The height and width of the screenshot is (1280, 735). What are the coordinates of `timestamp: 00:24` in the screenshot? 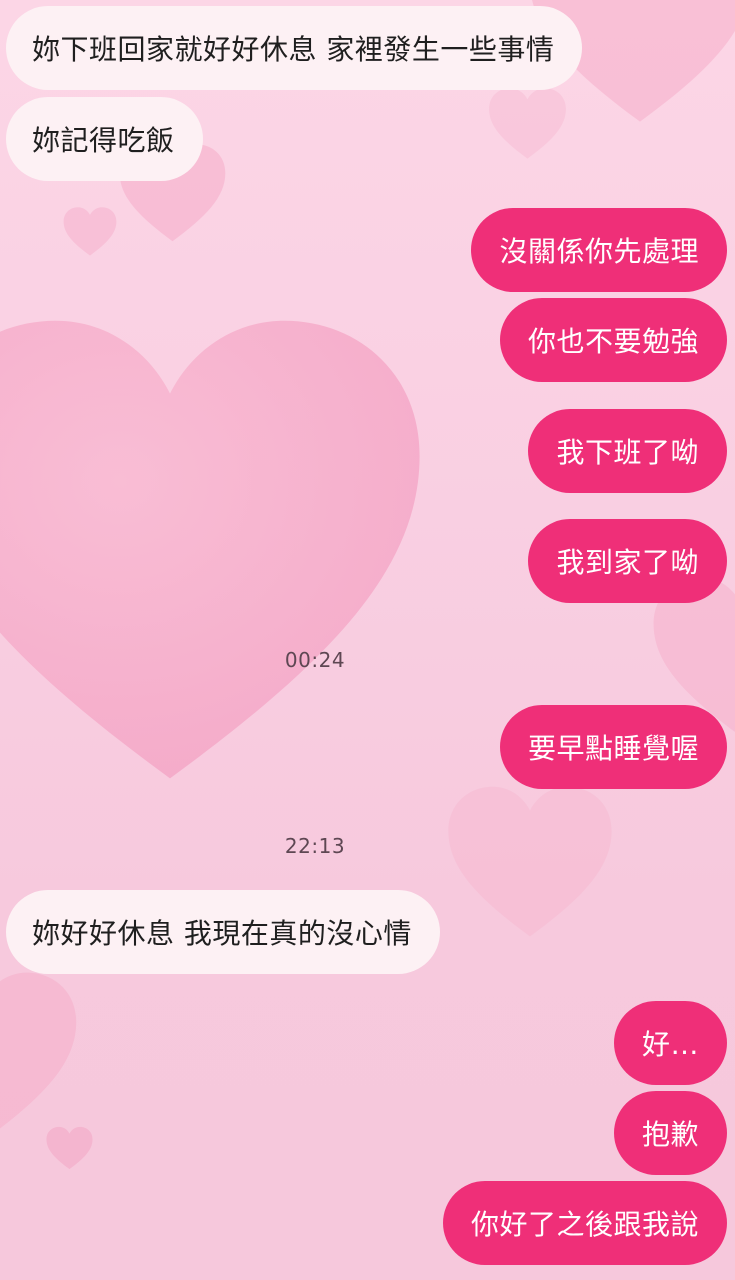 It's located at (315, 660).